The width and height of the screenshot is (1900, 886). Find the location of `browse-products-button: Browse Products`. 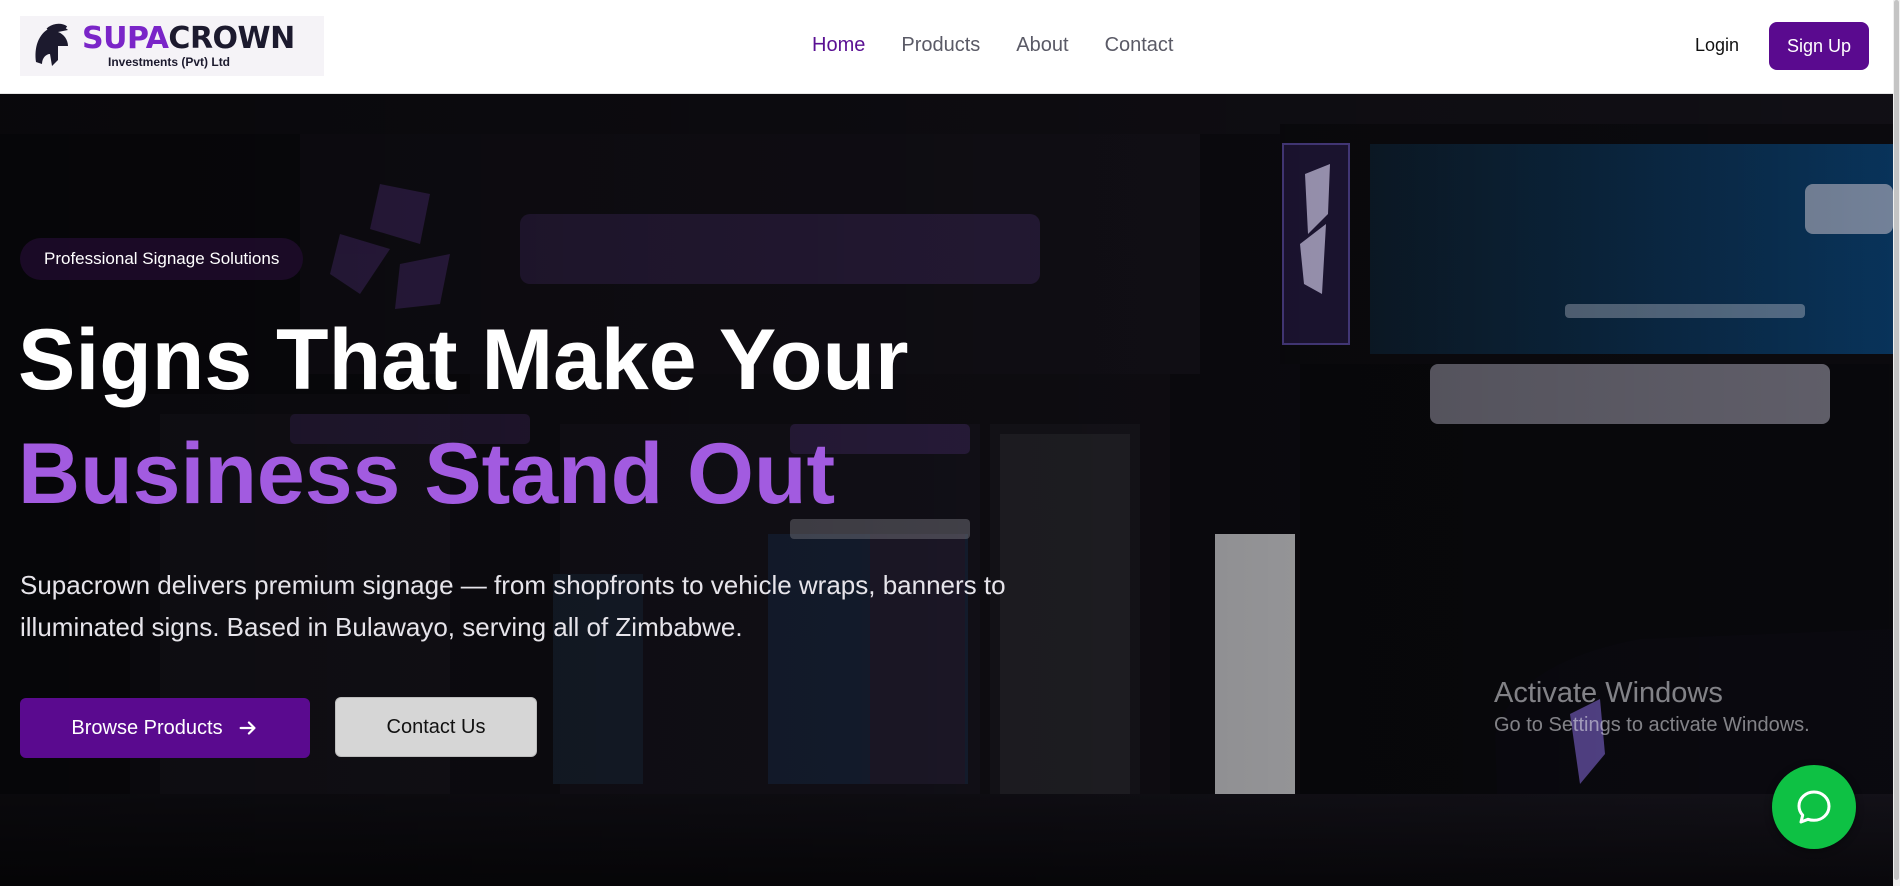

browse-products-button: Browse Products is located at coordinates (165, 728).